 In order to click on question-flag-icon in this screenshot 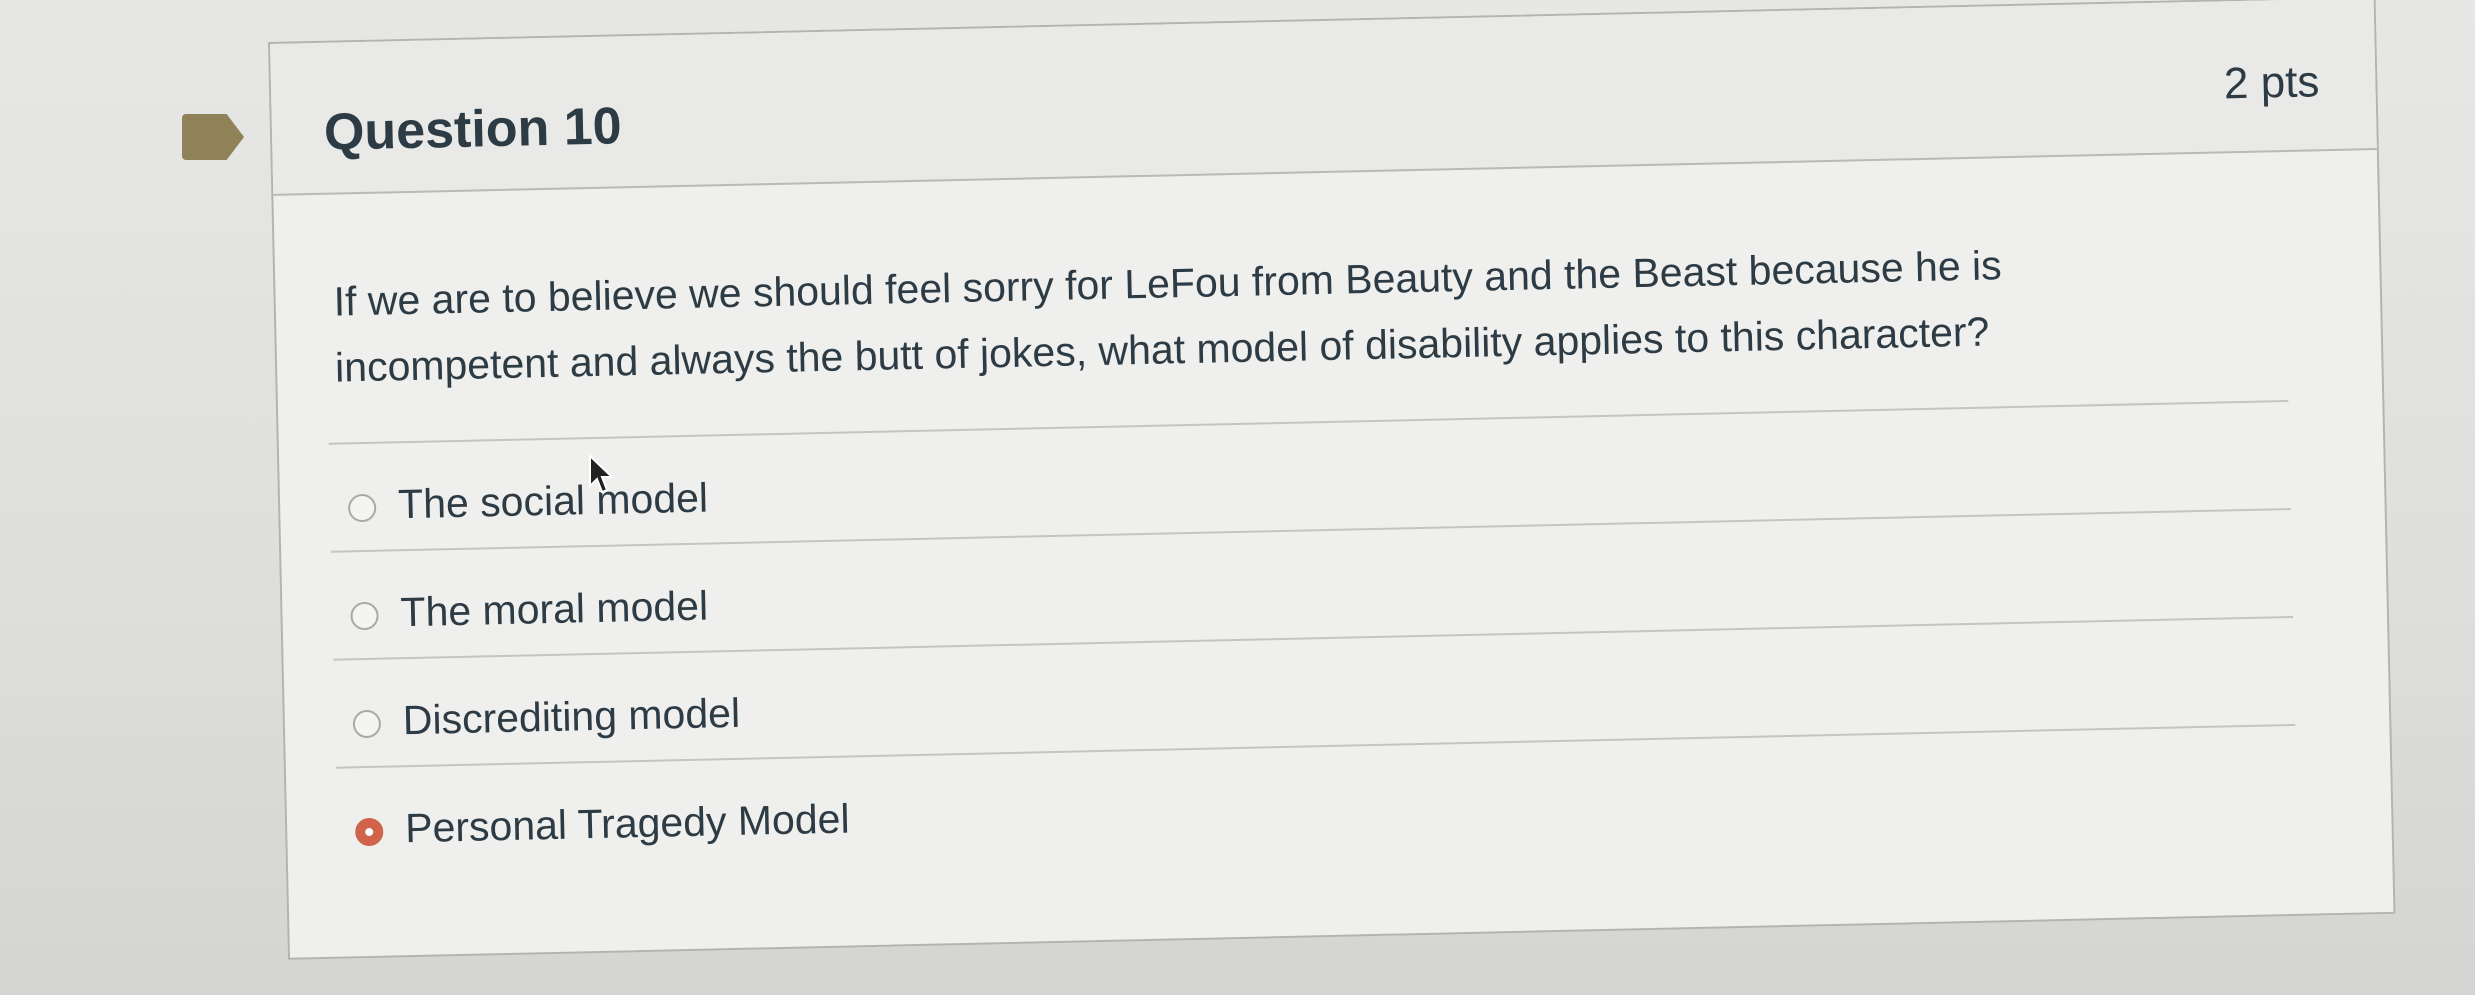, I will do `click(213, 137)`.